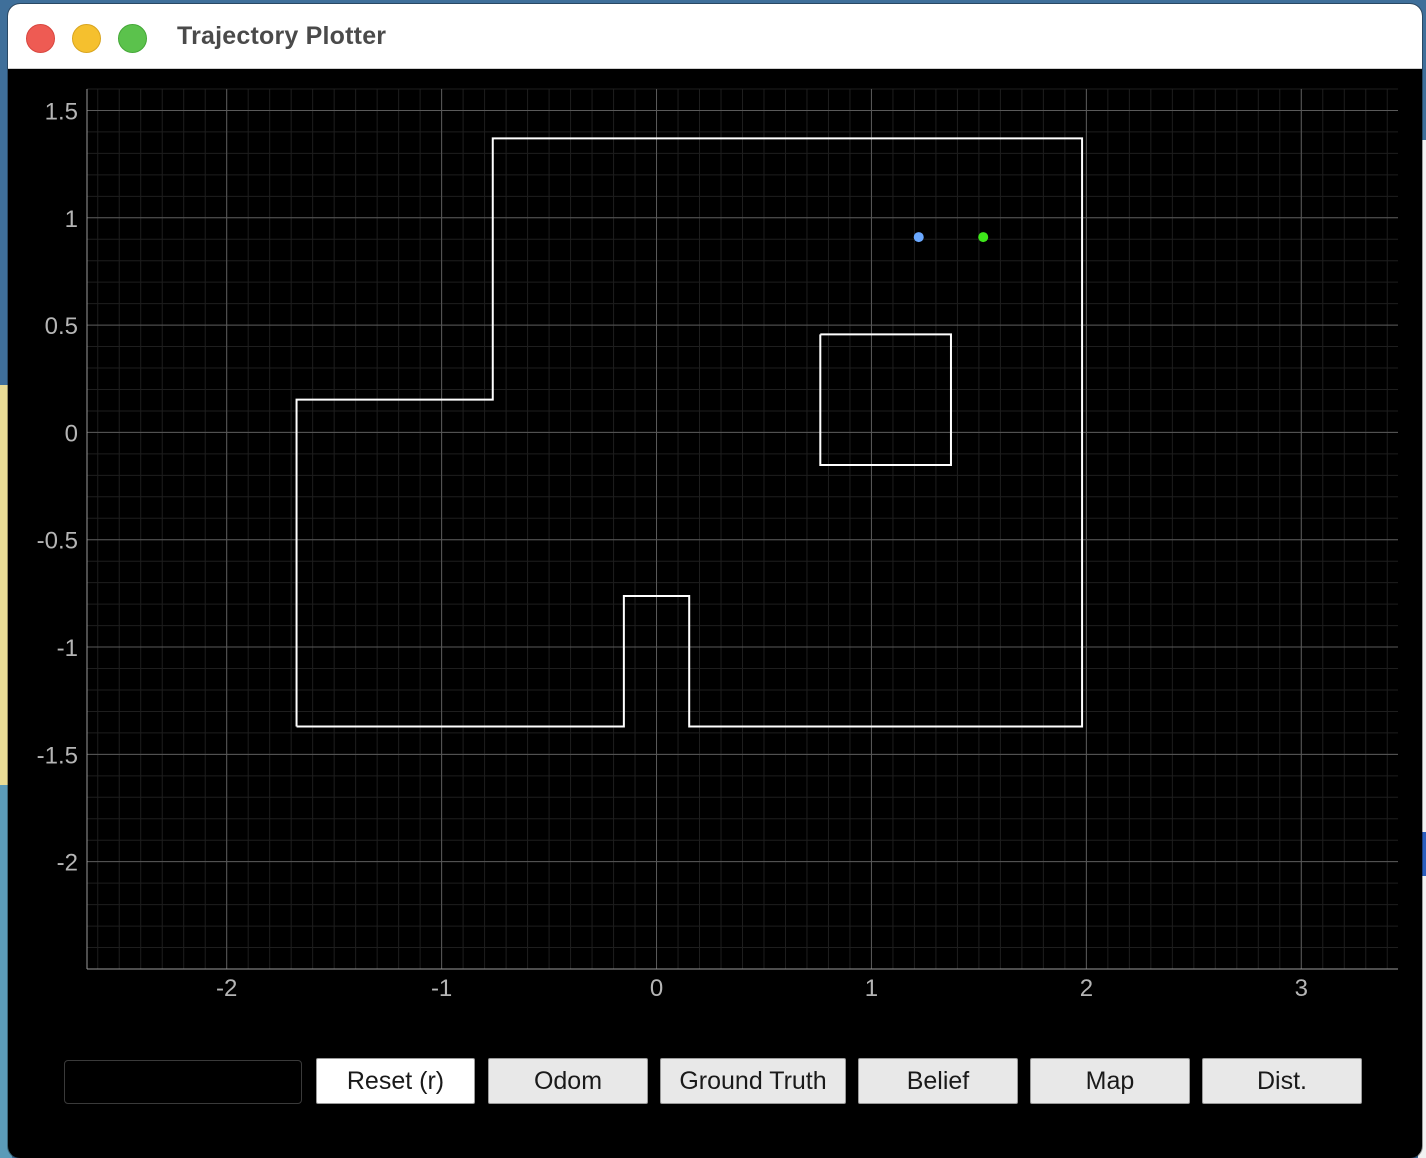  I want to click on odom-button: Odom, so click(568, 1081).